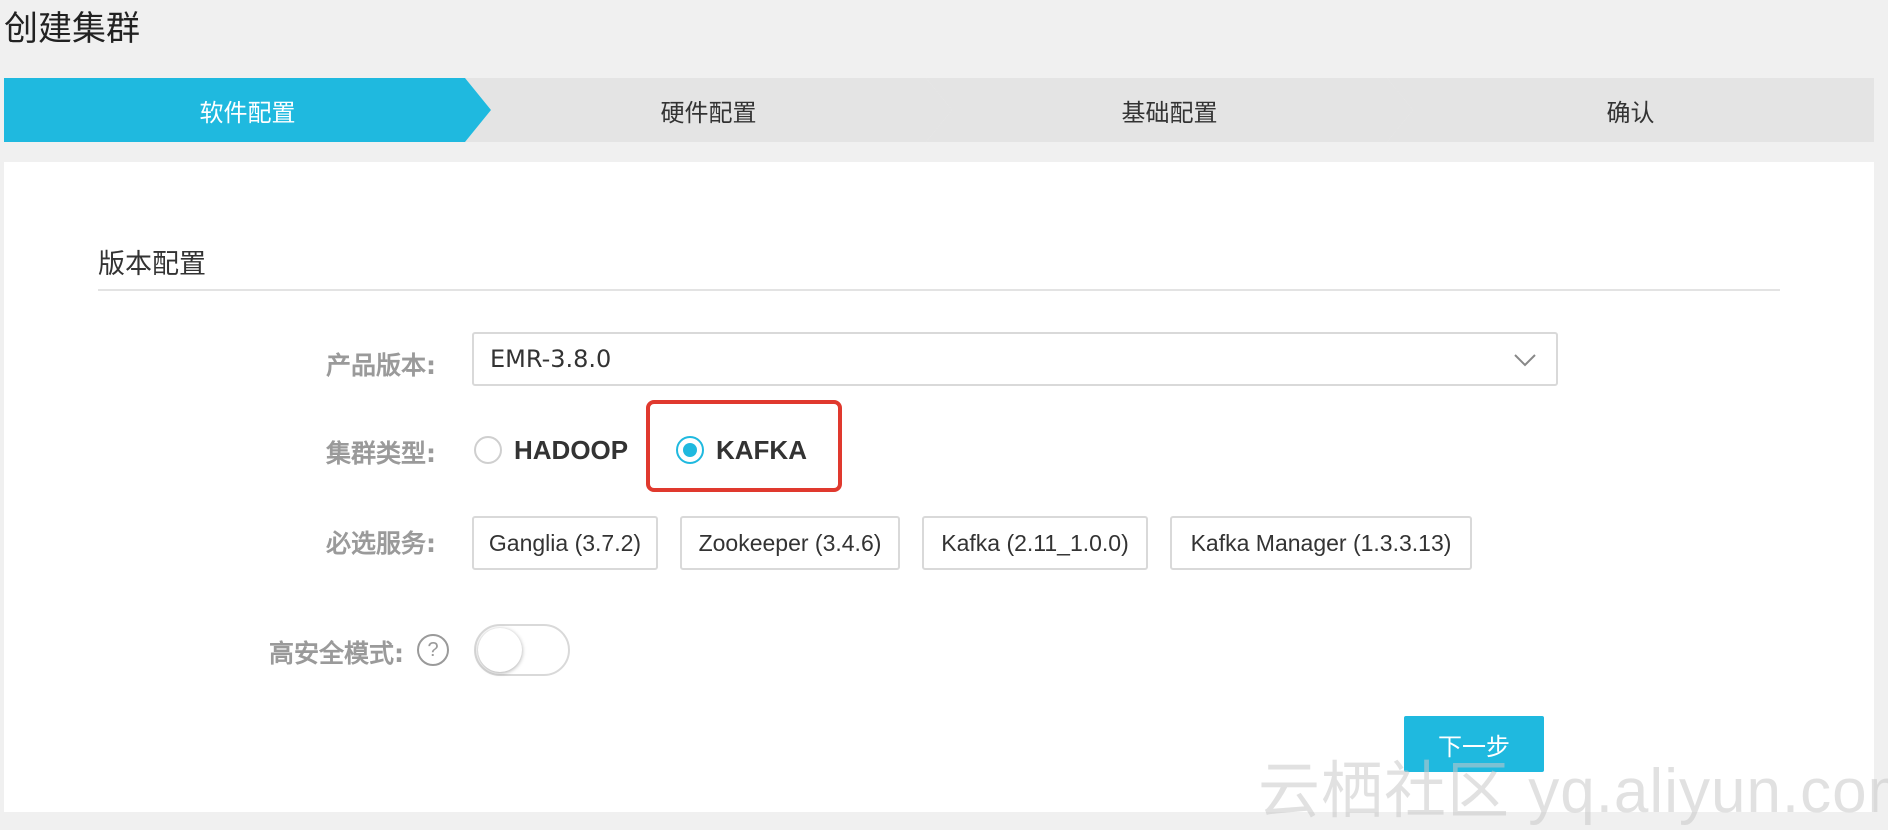 This screenshot has width=1888, height=830. I want to click on radio-circle, so click(488, 450).